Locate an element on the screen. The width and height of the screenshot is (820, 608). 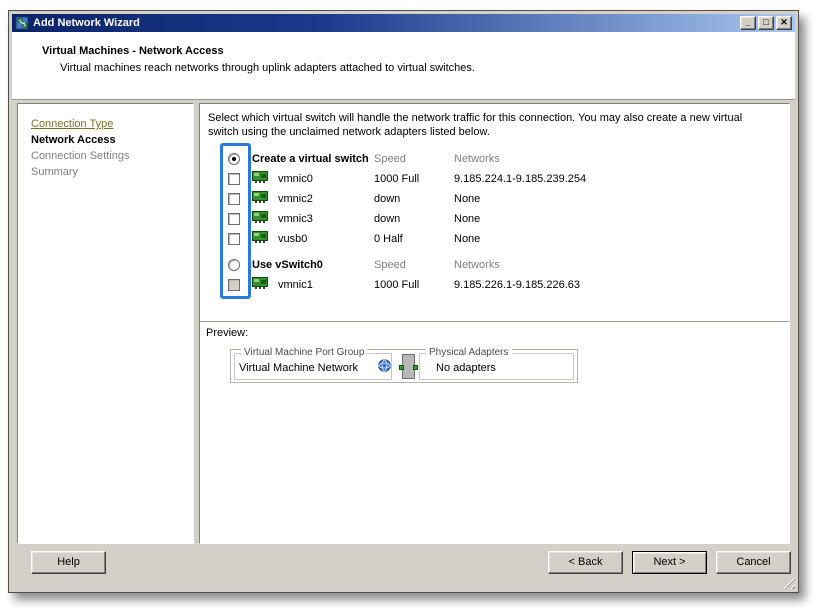
radio-use-vswitch0 is located at coordinates (234, 265).